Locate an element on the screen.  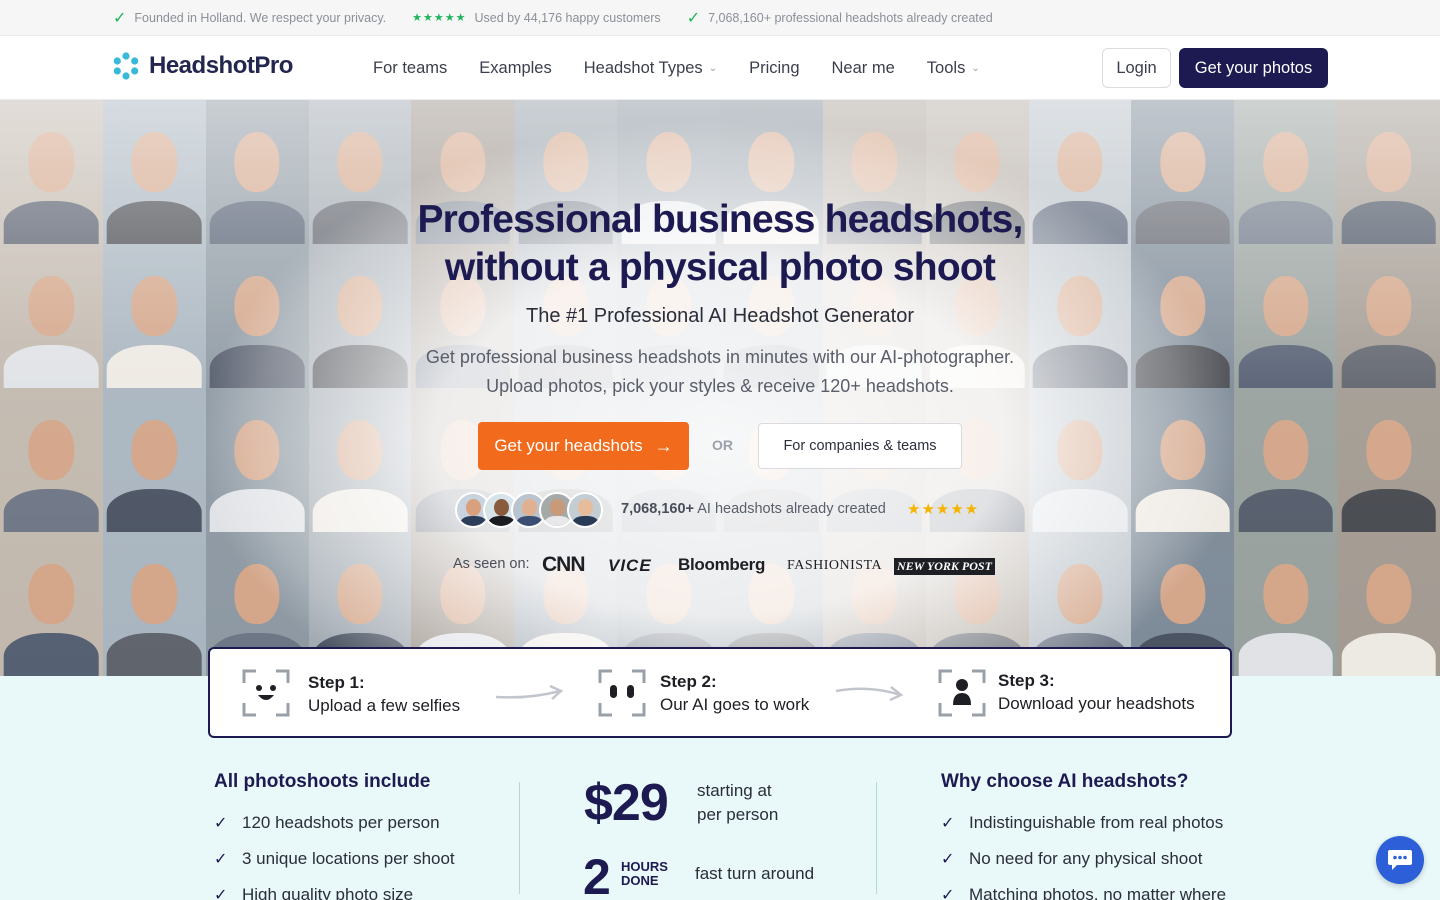
cta-label: Get your headshots is located at coordinates (568, 445).